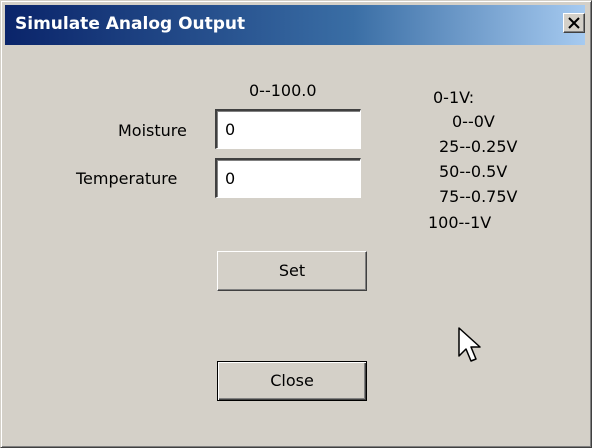 The width and height of the screenshot is (592, 448). I want to click on temperature-input, so click(288, 178).